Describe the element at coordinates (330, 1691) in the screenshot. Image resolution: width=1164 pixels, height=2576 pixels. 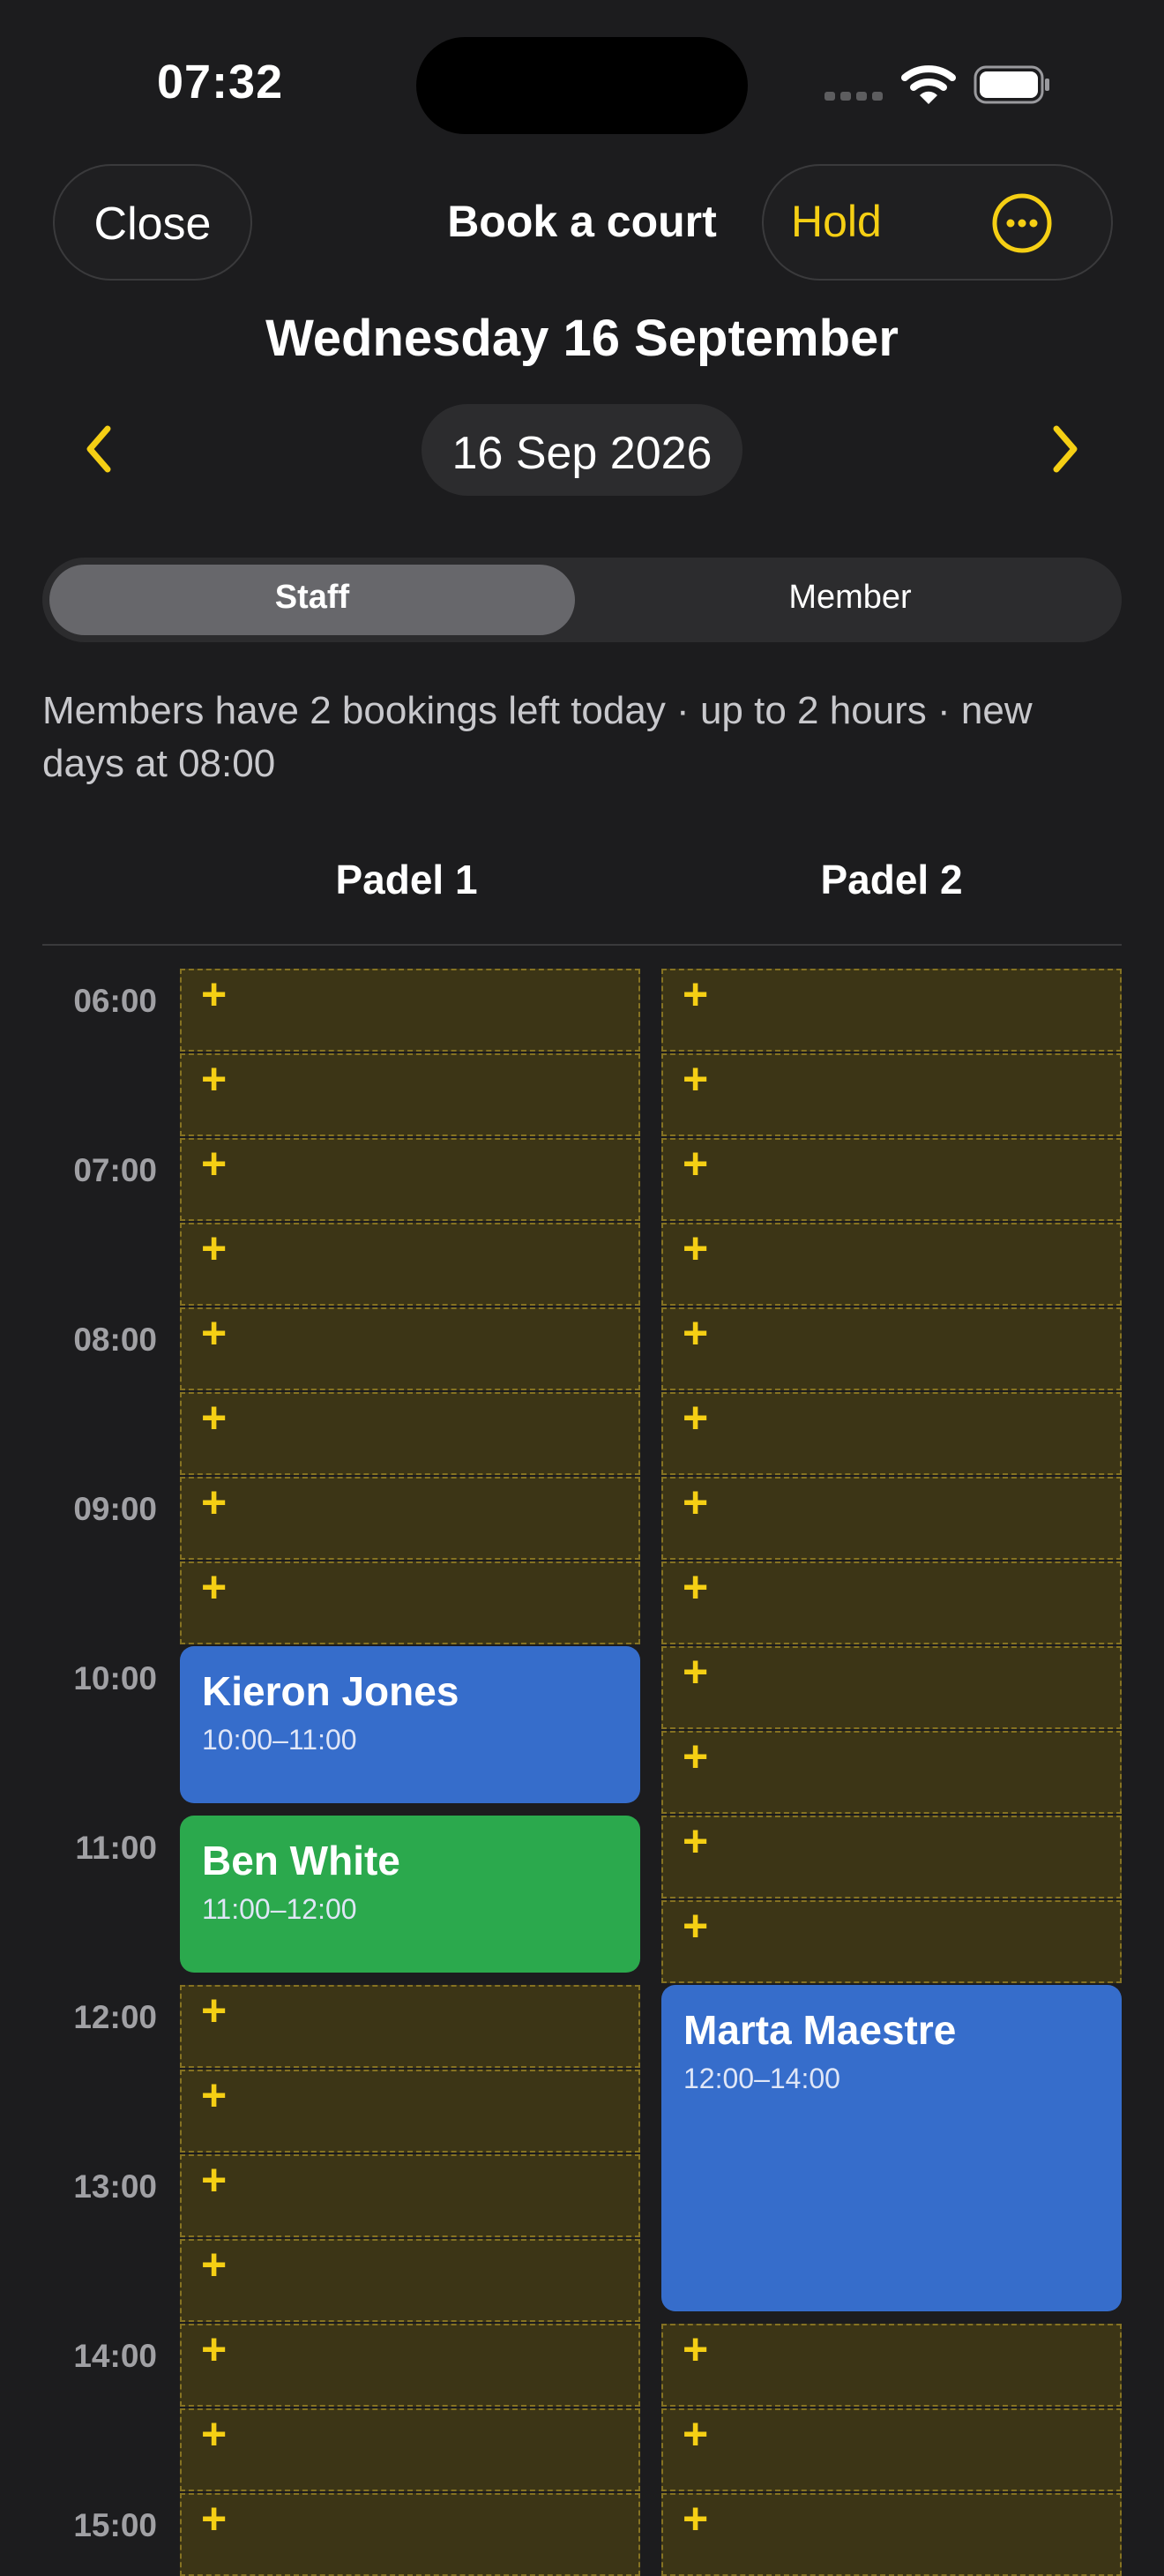
I see `booking-name: Kieron Jones` at that location.